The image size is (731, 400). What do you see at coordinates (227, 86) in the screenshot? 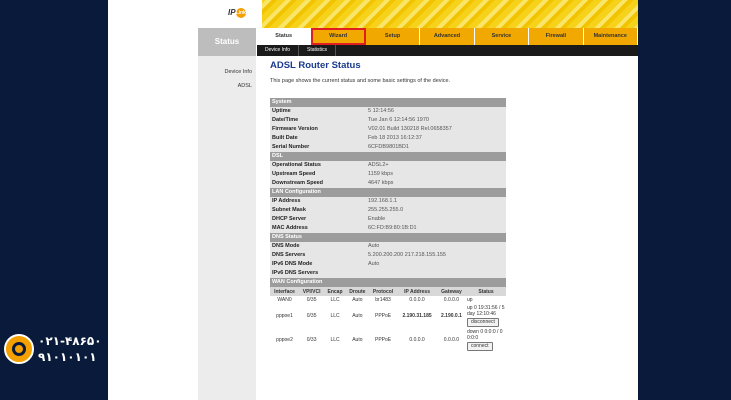
I see `side-item-adsl: ADSL` at bounding box center [227, 86].